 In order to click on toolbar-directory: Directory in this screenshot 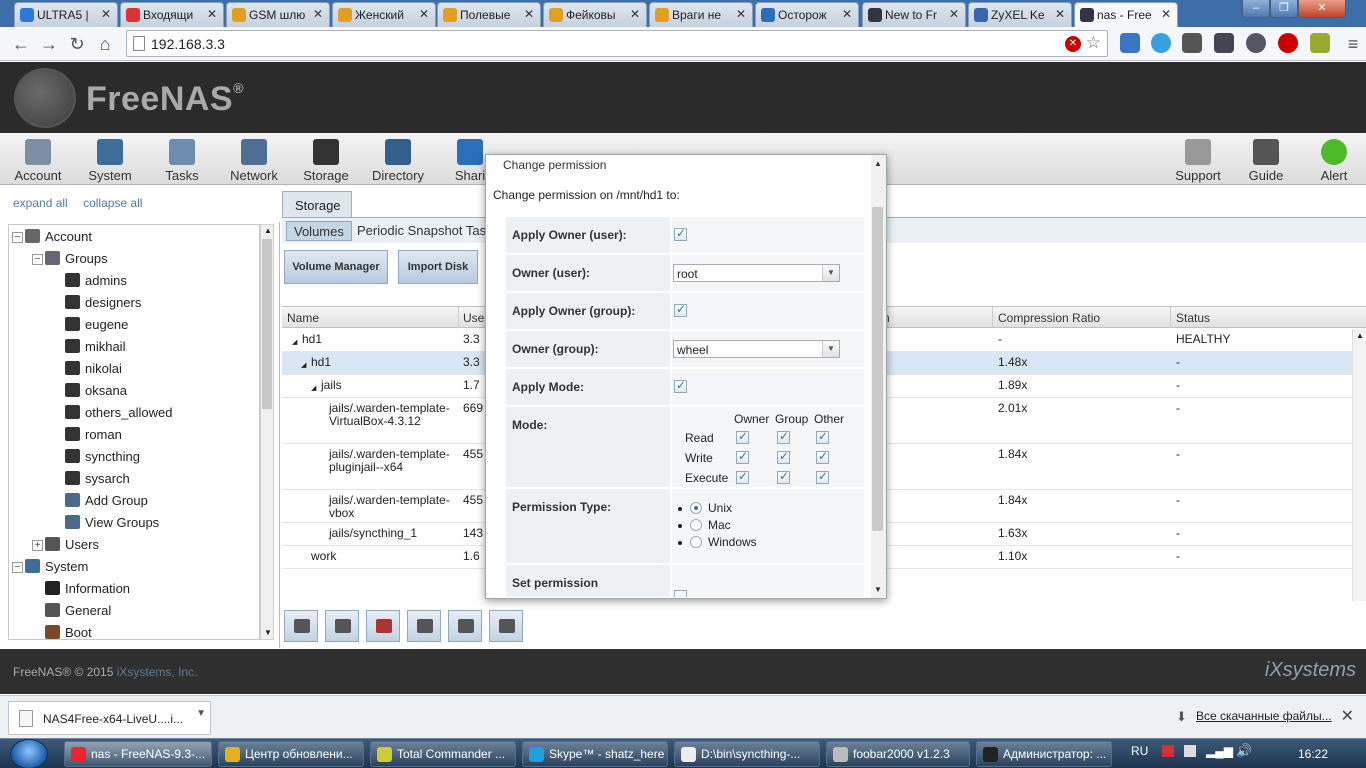, I will do `click(398, 160)`.